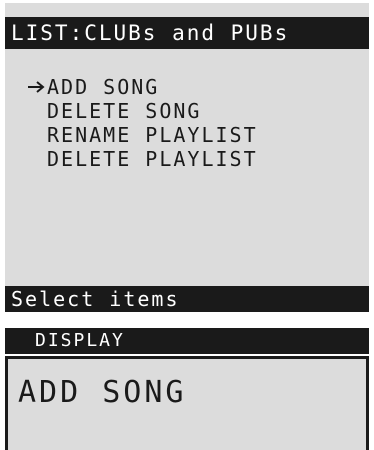 Image resolution: width=374 pixels, height=450 pixels. What do you see at coordinates (102, 392) in the screenshot?
I see `display-text: ADD SONG` at bounding box center [102, 392].